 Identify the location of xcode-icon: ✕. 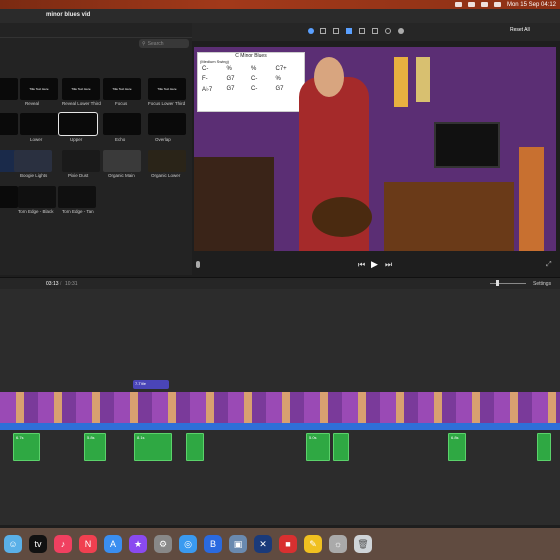
(263, 544).